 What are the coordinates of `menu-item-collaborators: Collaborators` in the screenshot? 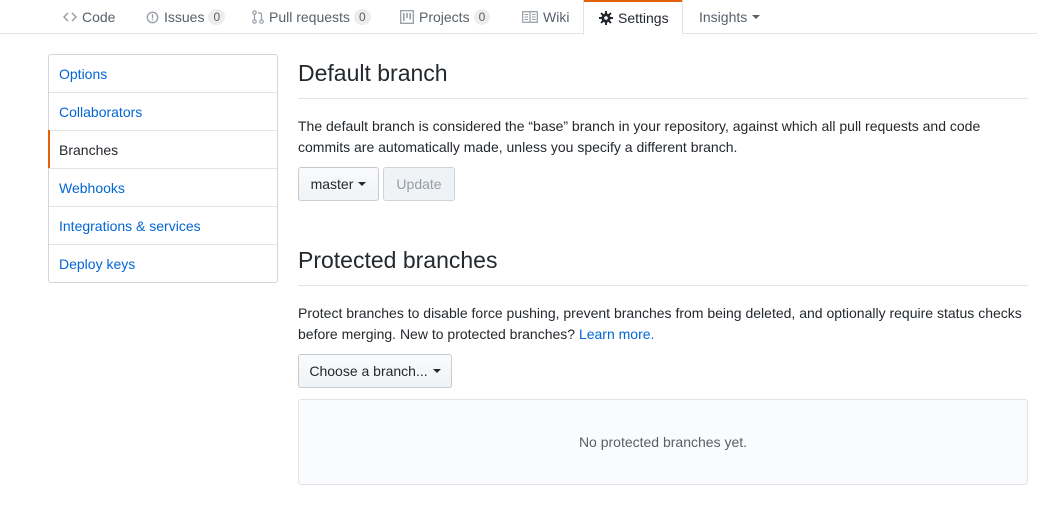 It's located at (163, 112).